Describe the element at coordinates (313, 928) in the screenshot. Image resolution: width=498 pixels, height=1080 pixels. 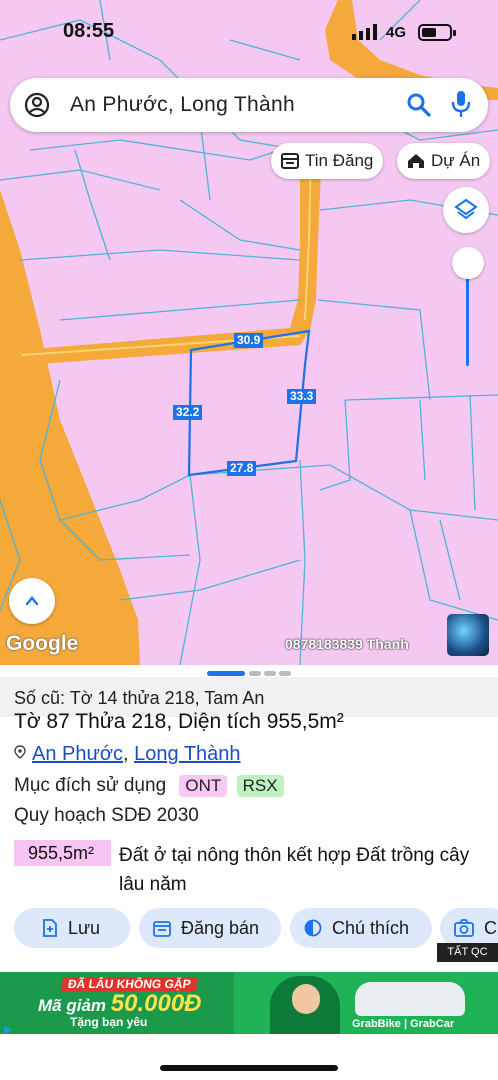
I see `contrast-icon` at that location.